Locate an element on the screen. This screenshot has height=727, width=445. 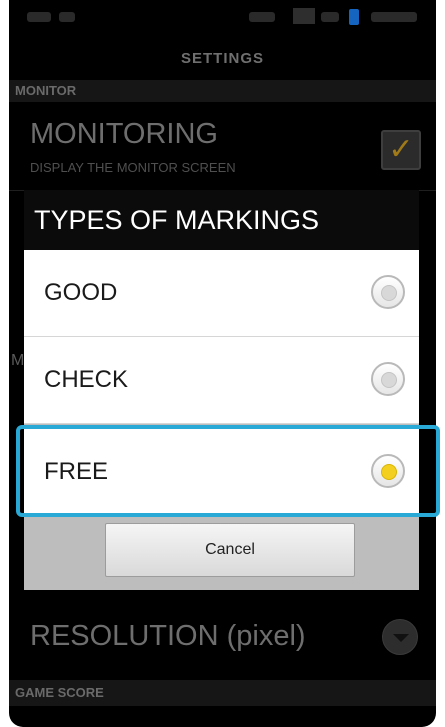
status-bar is located at coordinates (222, 18).